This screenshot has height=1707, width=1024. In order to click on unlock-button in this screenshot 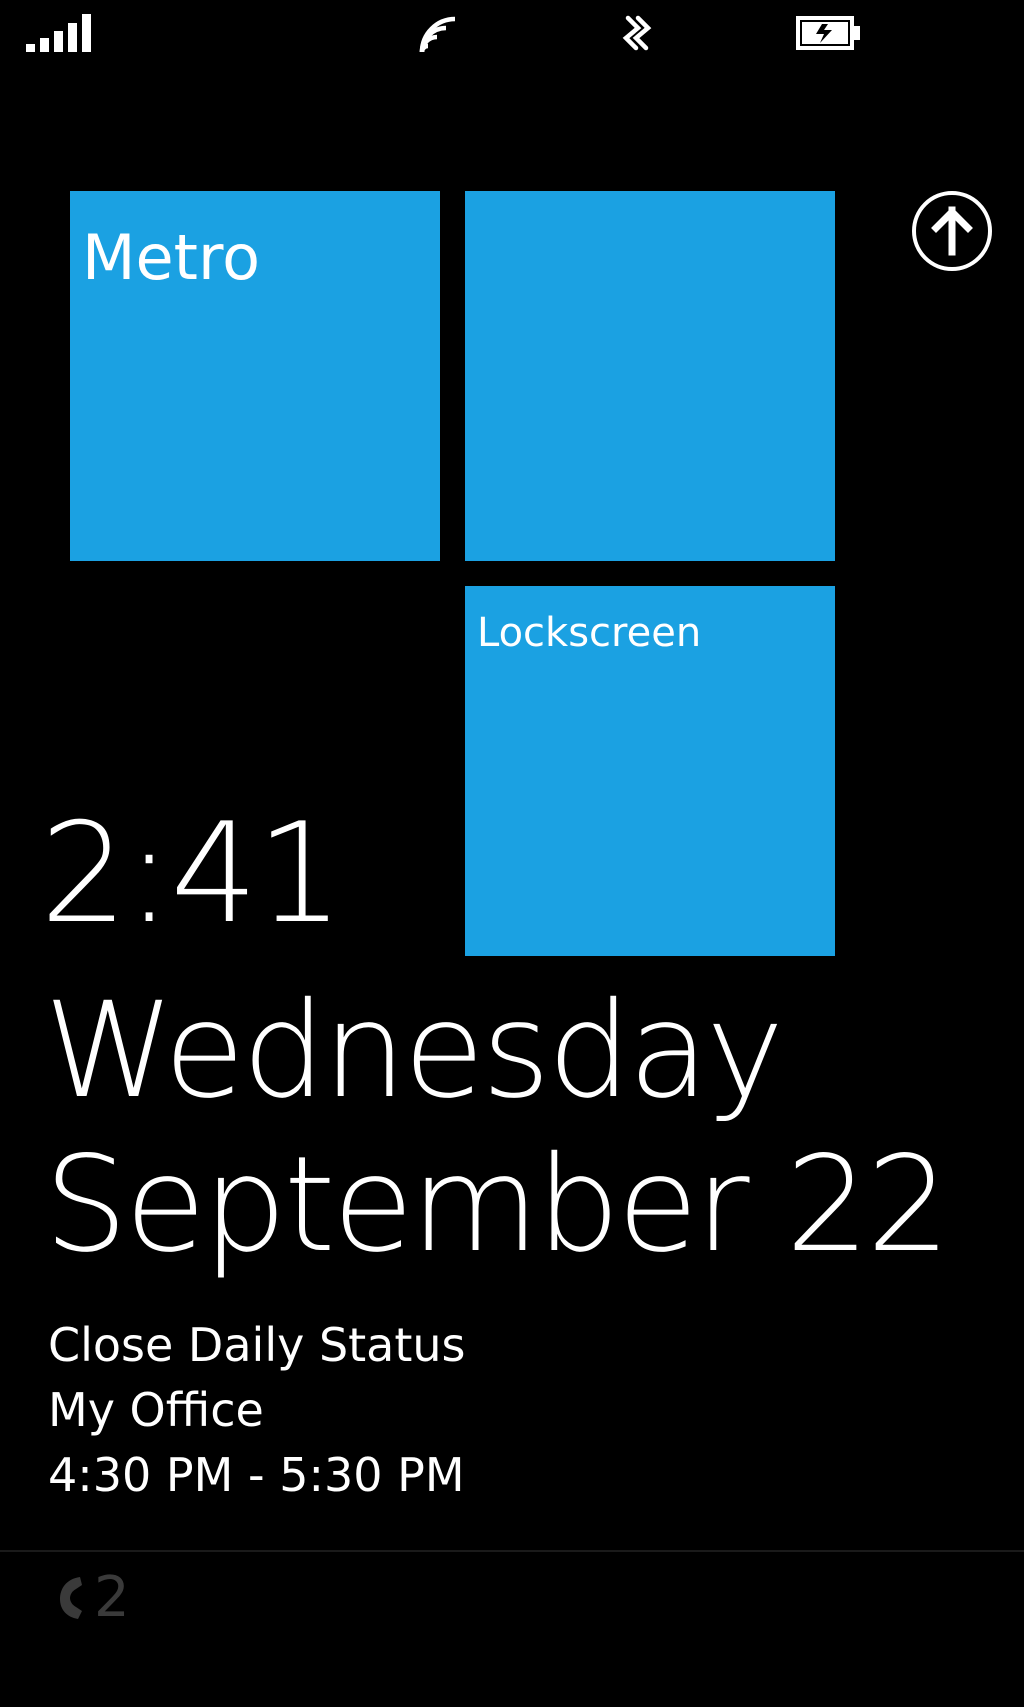, I will do `click(952, 231)`.